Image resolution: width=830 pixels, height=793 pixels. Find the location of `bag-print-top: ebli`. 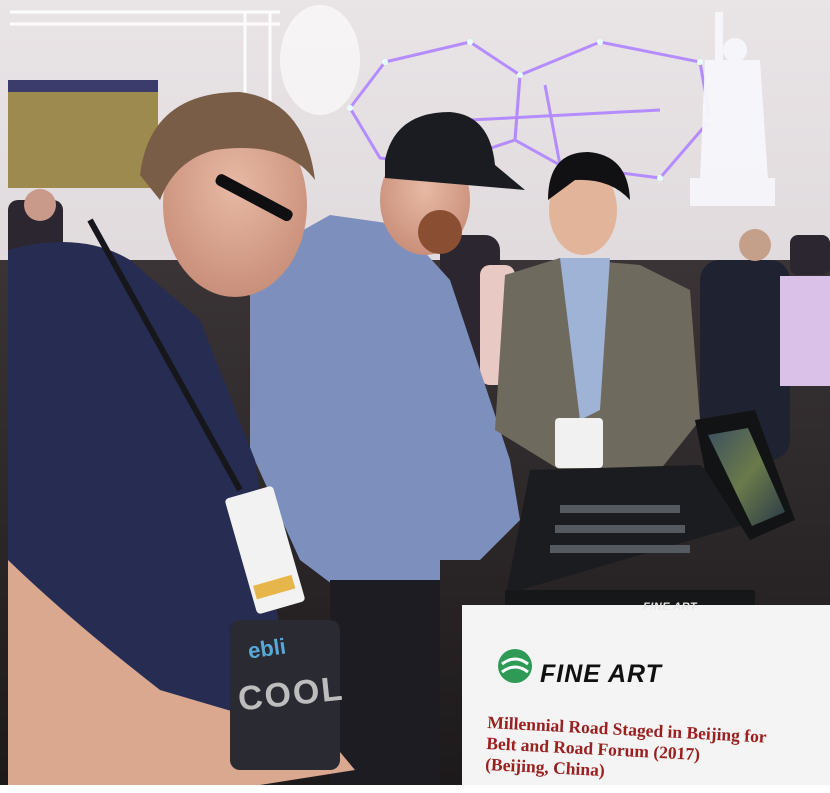

bag-print-top: ebli is located at coordinates (267, 648).